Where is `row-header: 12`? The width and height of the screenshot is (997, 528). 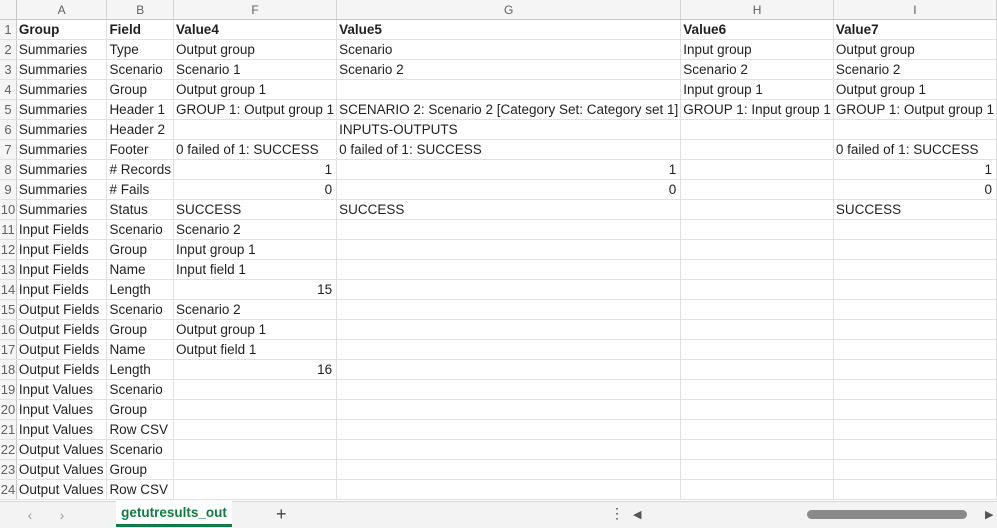
row-header: 12 is located at coordinates (8, 249).